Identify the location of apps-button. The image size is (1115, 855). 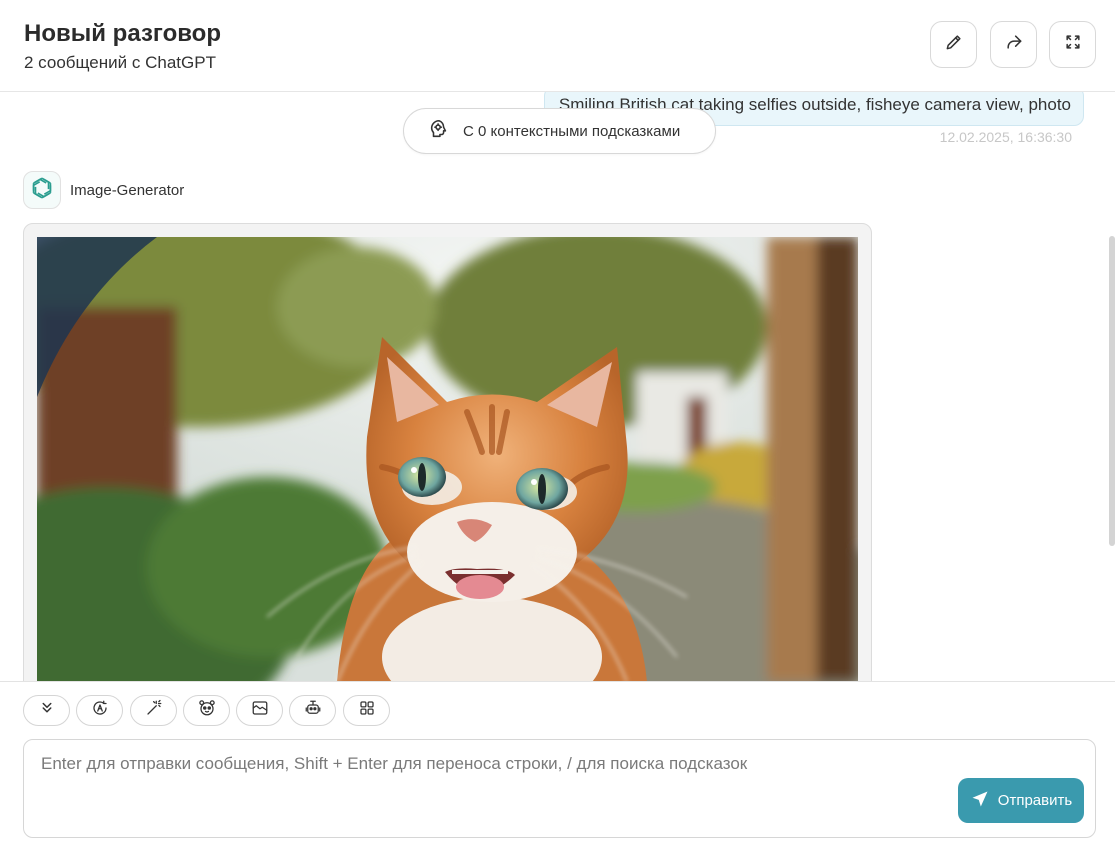
(366, 710).